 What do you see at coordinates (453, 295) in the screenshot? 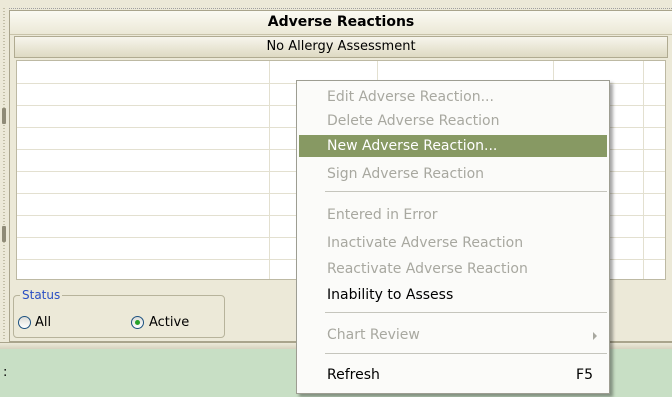
I see `menu-item-inability-to-assess: Inability to Assess` at bounding box center [453, 295].